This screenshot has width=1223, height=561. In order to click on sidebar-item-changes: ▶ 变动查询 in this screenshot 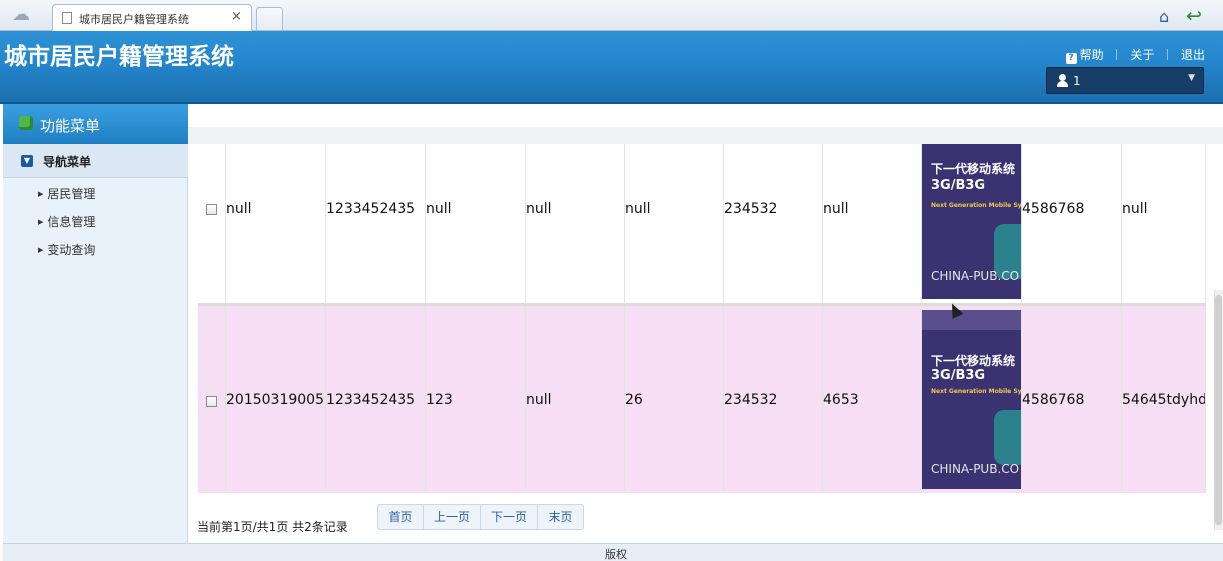, I will do `click(66, 249)`.